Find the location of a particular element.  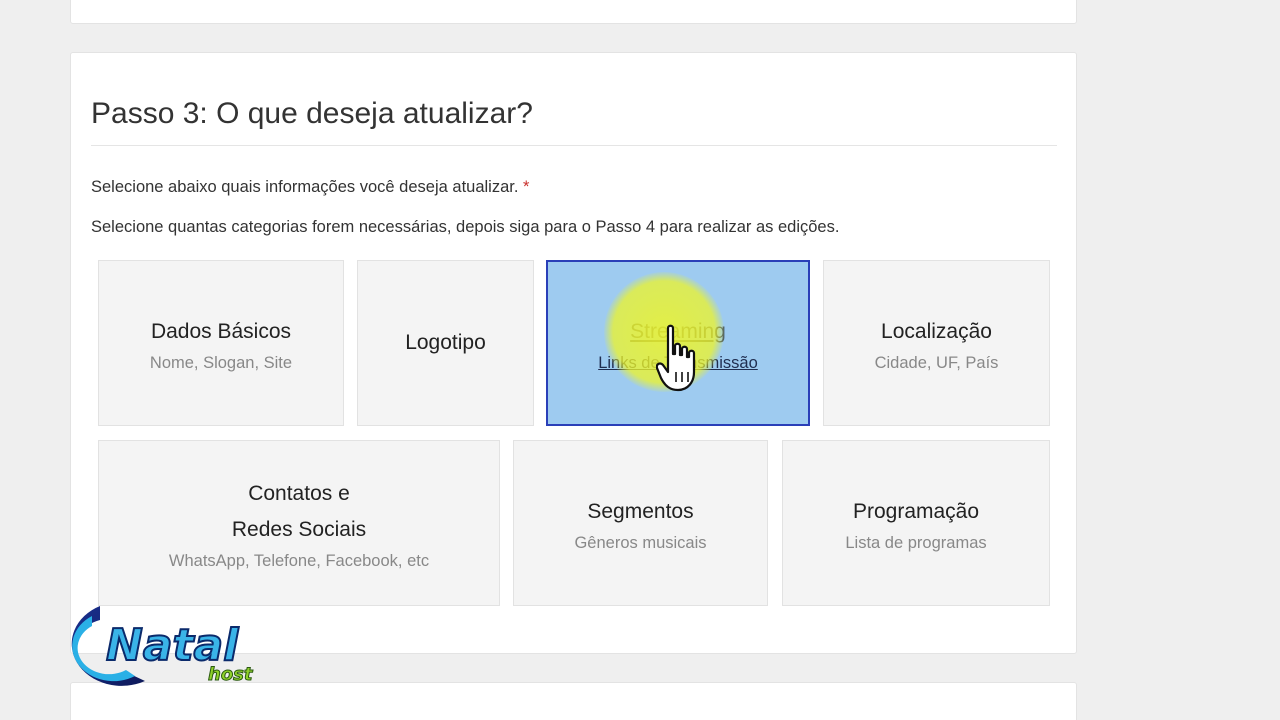

card-localizacao: Localização Cidade, UF, País is located at coordinates (936, 343).